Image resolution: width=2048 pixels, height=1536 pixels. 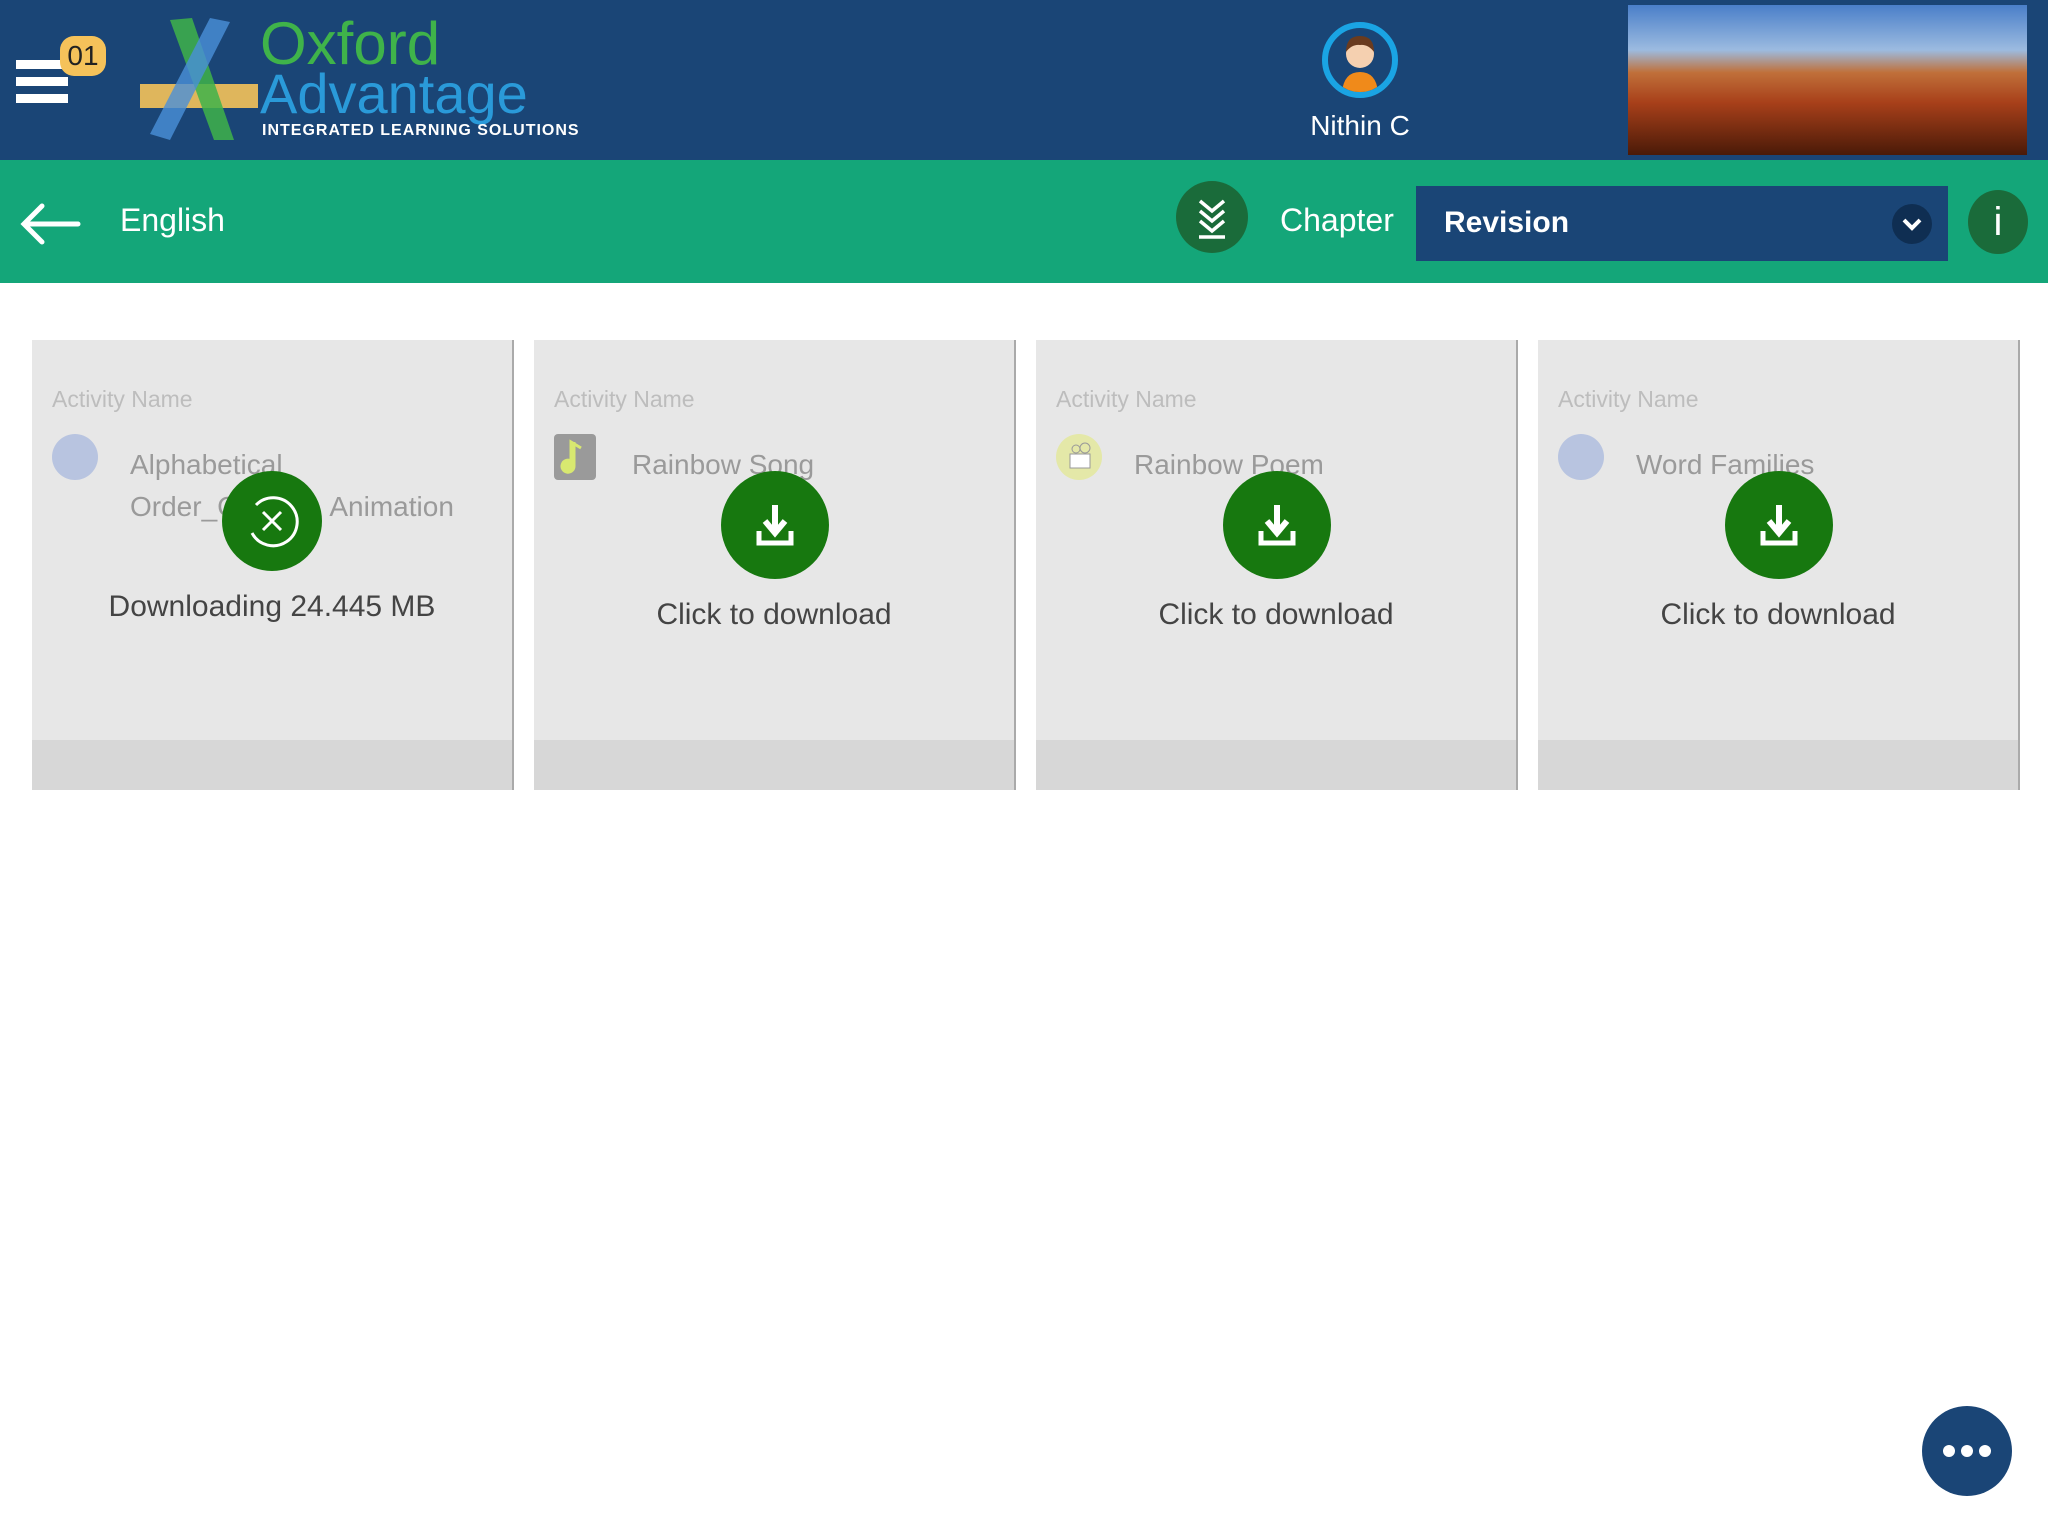 What do you see at coordinates (1079, 457) in the screenshot?
I see `video-camera-icon` at bounding box center [1079, 457].